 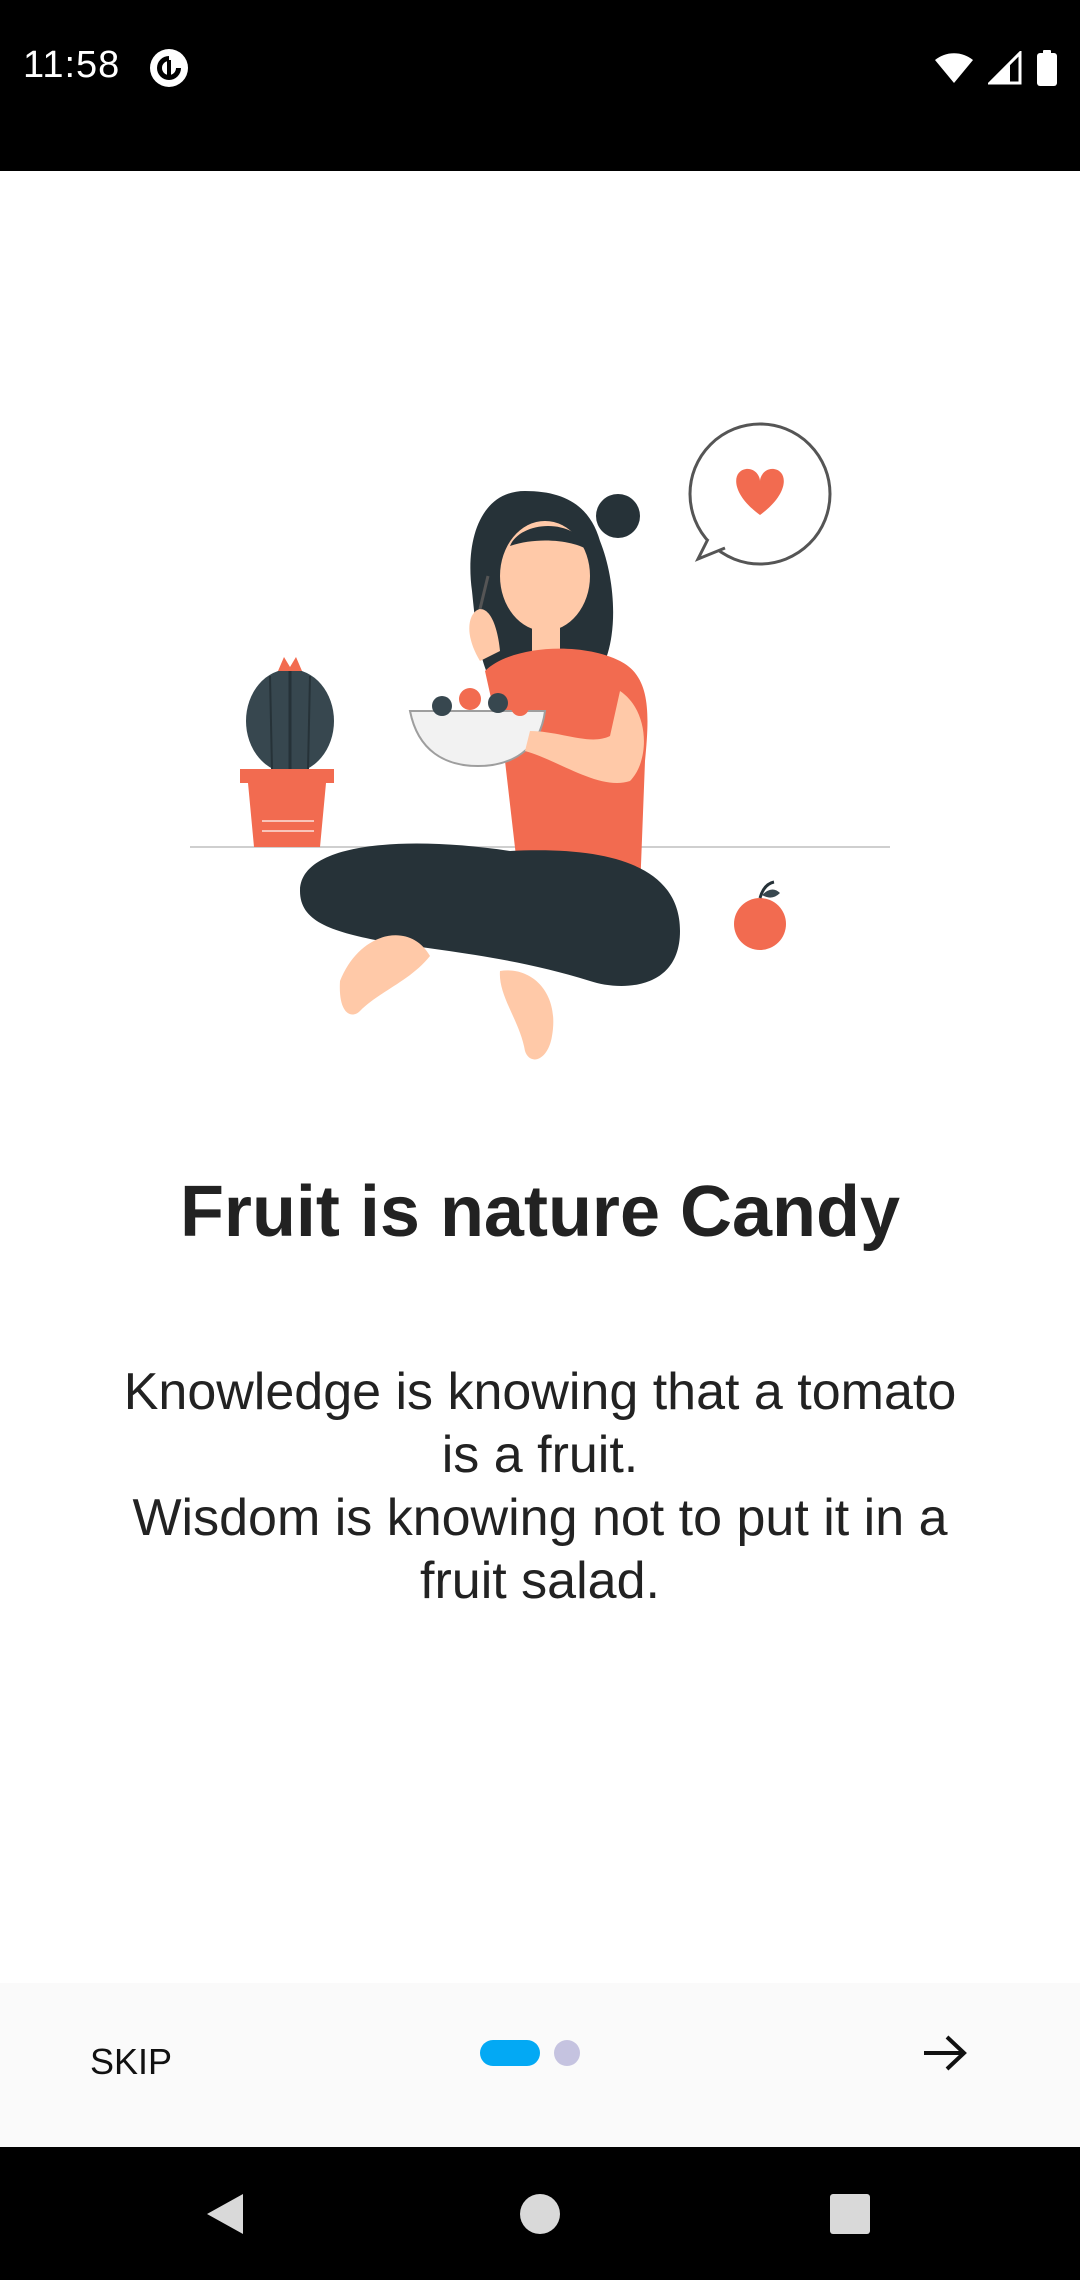 I want to click on arrow-right-icon, so click(x=945, y=2053).